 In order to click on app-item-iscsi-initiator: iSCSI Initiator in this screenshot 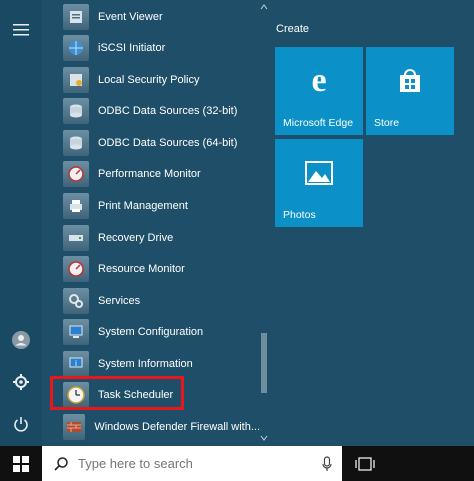, I will do `click(151, 47)`.